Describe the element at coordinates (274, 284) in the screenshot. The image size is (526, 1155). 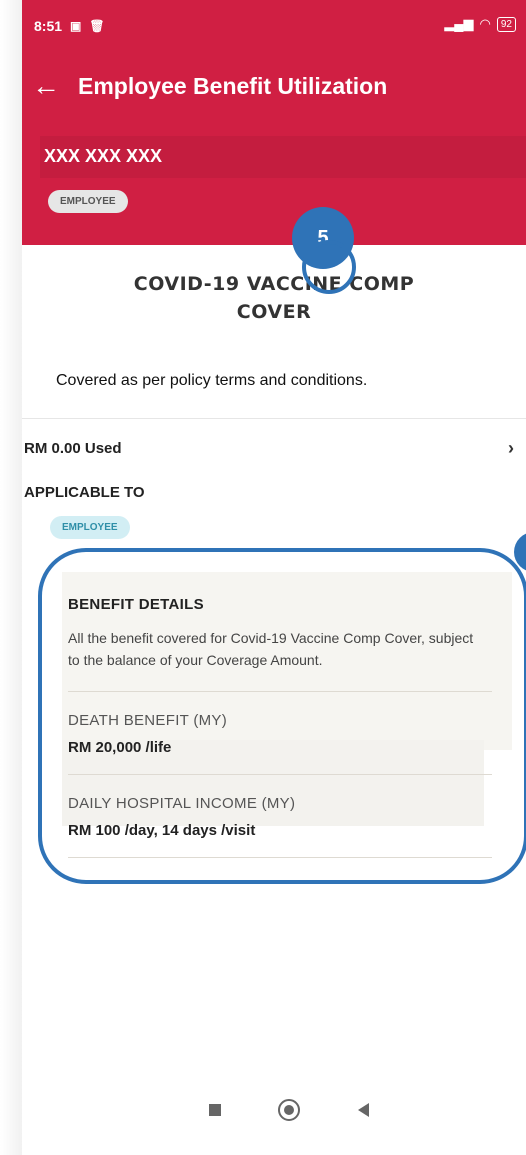
I see `cover-title-line1: COVID-19 VACCINE COMP` at that location.